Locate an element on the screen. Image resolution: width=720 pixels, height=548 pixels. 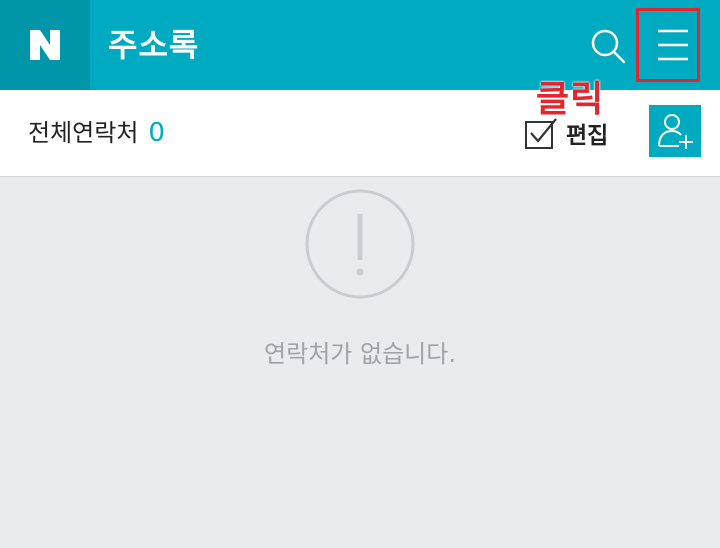
search-icon is located at coordinates (608, 46).